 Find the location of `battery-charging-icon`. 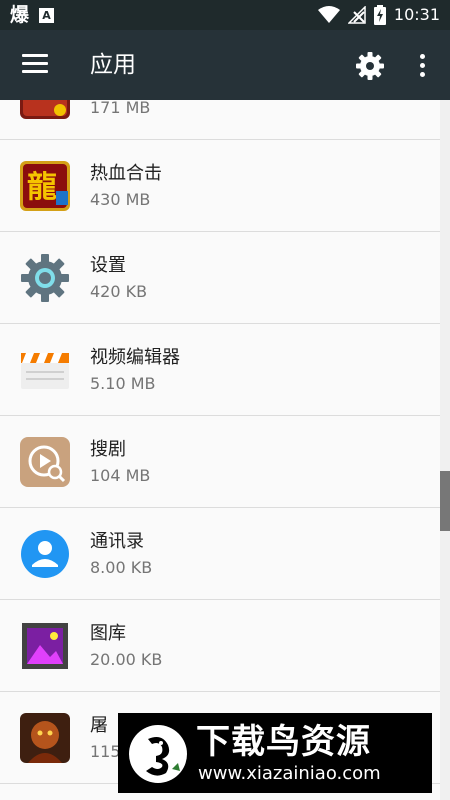

battery-charging-icon is located at coordinates (379, 15).